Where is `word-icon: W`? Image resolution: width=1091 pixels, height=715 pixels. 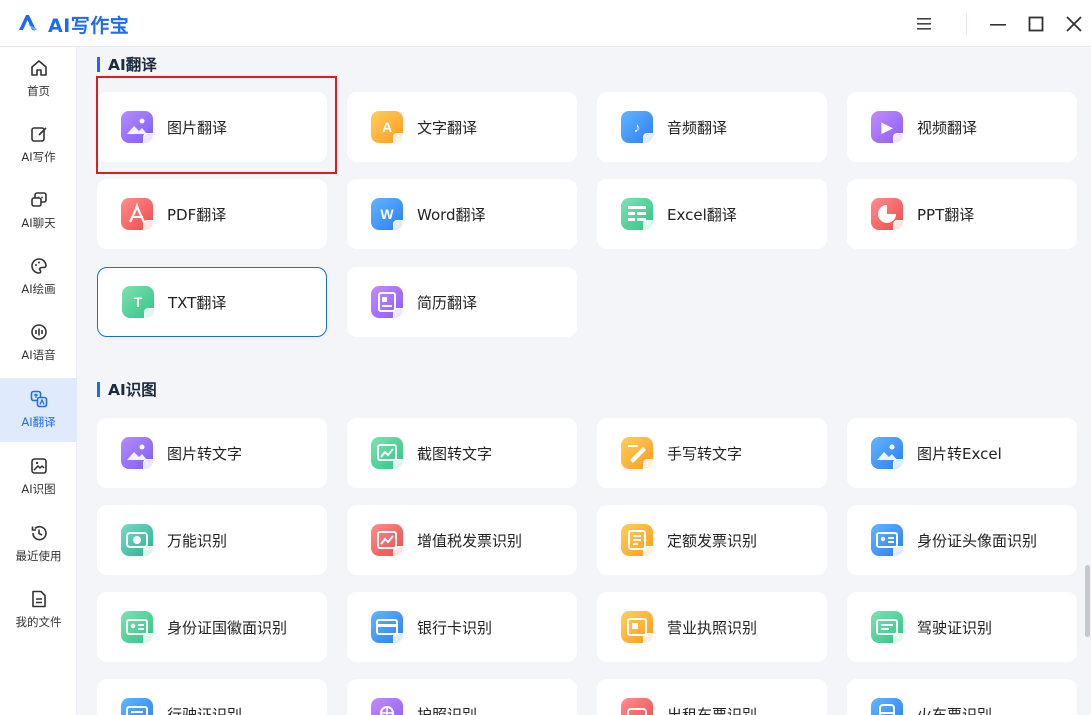
word-icon: W is located at coordinates (389, 216).